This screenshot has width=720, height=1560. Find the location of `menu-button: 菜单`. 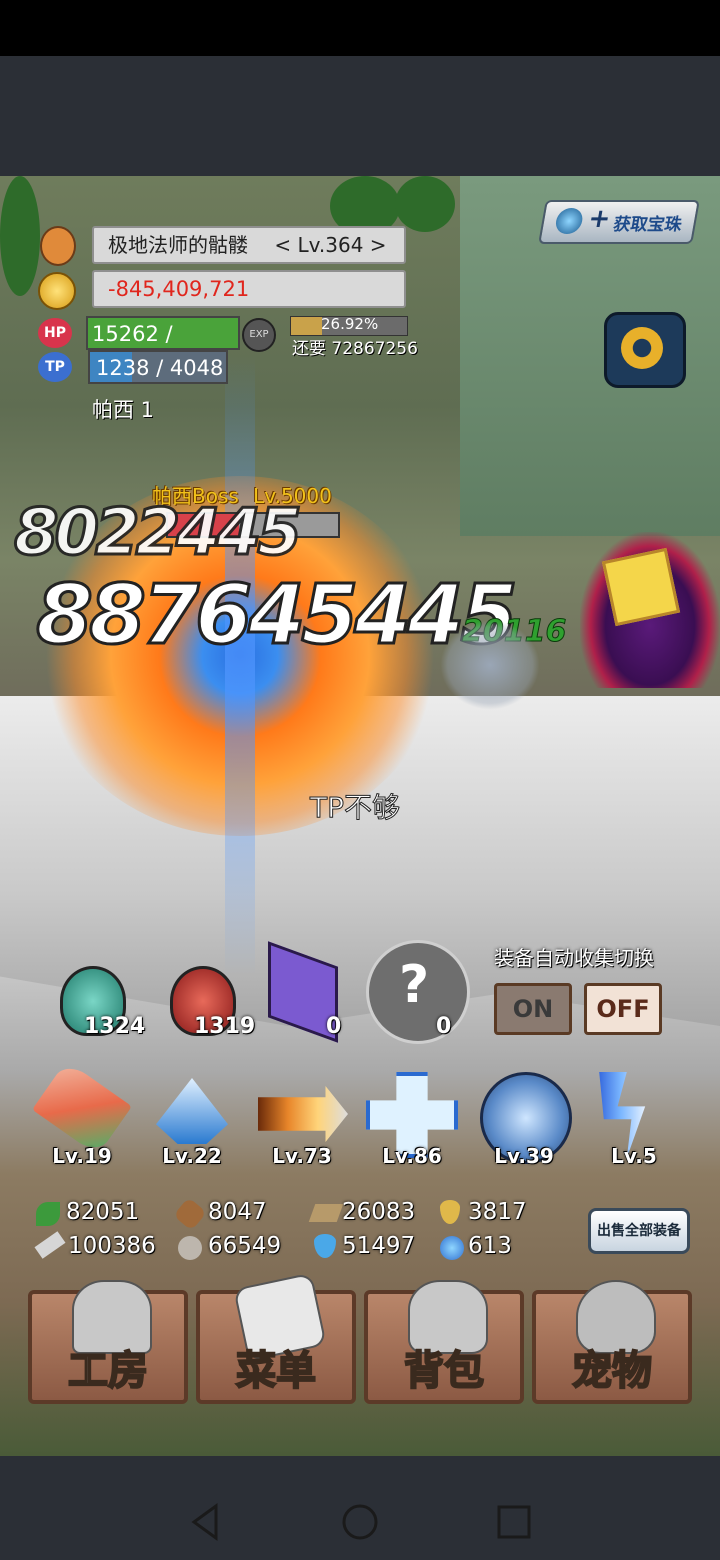

menu-button: 菜单 is located at coordinates (276, 1338).